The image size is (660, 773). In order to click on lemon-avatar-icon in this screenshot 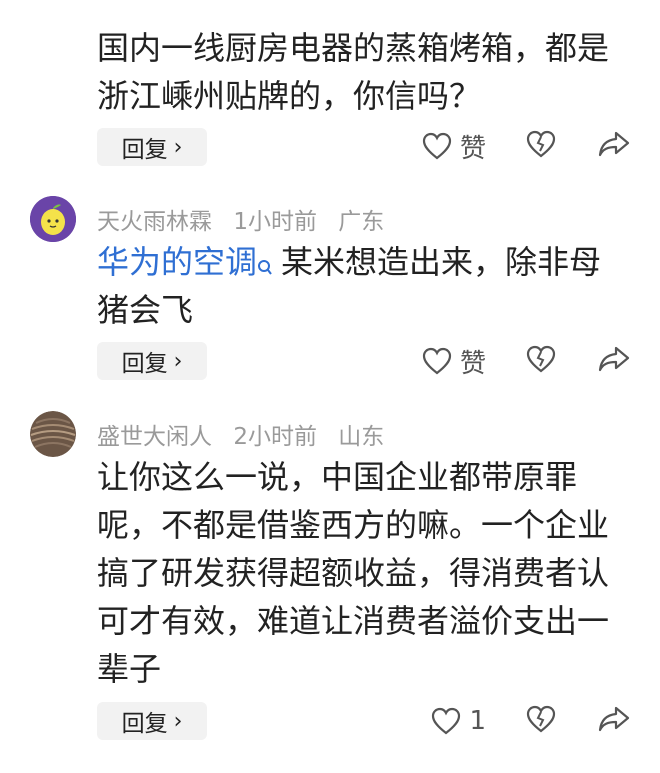, I will do `click(53, 219)`.